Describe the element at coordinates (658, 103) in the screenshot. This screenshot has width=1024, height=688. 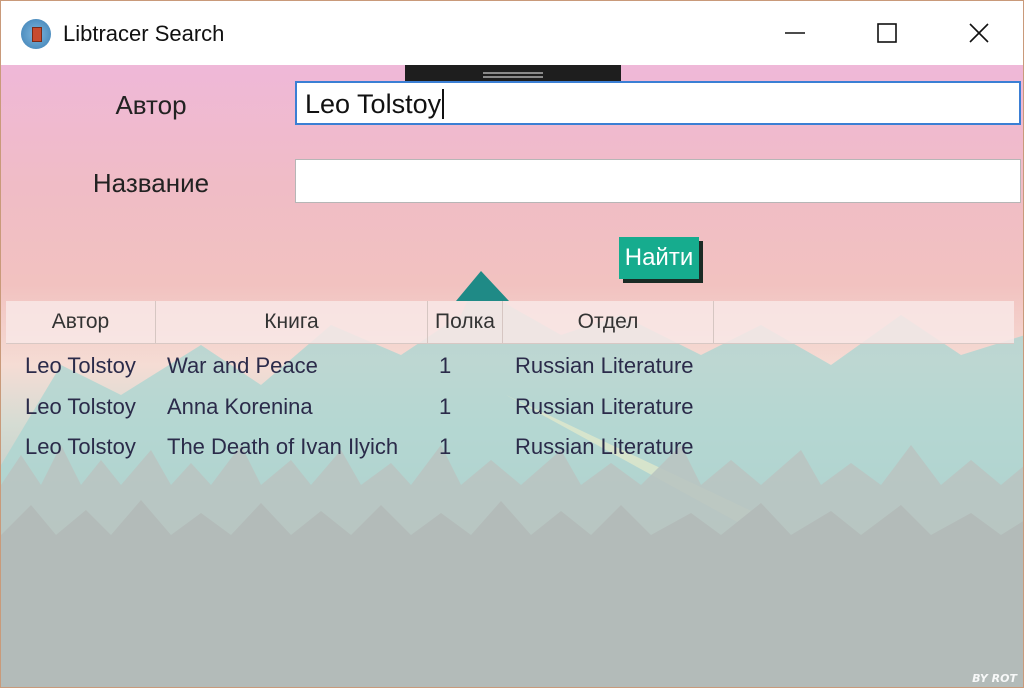
I see `author-input: Leo Tolstoy` at that location.